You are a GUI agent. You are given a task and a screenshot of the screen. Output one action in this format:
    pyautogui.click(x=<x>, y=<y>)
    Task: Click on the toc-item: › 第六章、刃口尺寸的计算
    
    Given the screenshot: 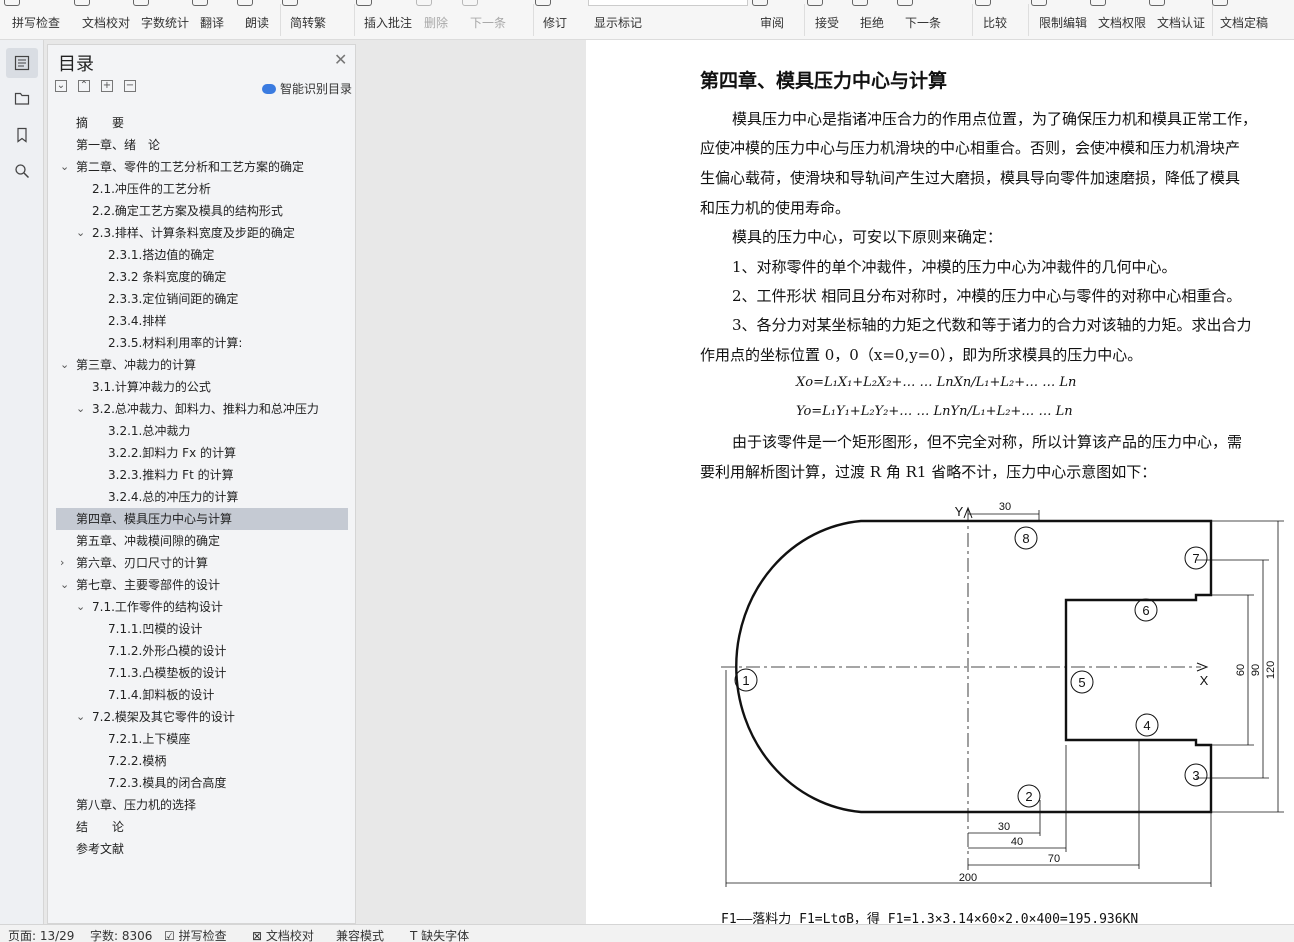 What is the action you would take?
    pyautogui.click(x=202, y=563)
    